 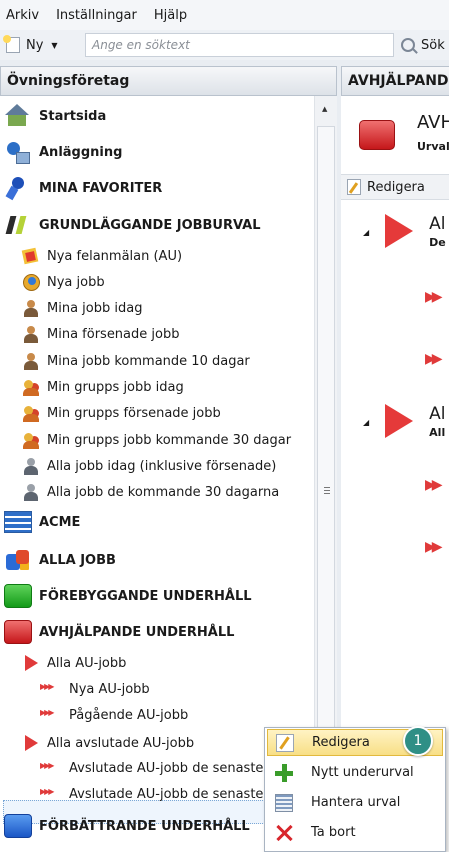 I want to click on delete-x-icon, so click(x=284, y=833).